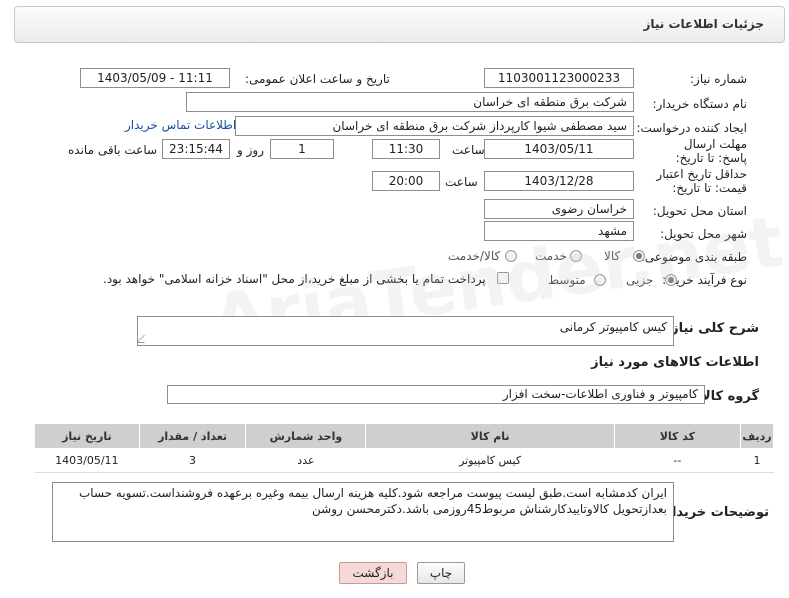 The height and width of the screenshot is (598, 789). What do you see at coordinates (551, 256) in the screenshot?
I see `category-service-label: خدمت` at bounding box center [551, 256].